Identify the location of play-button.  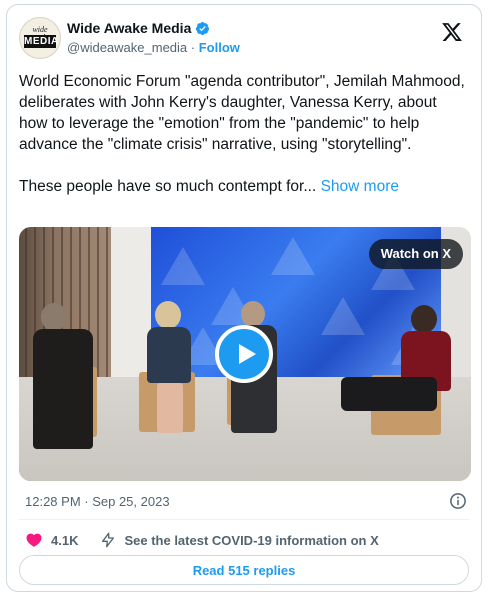
(244, 354).